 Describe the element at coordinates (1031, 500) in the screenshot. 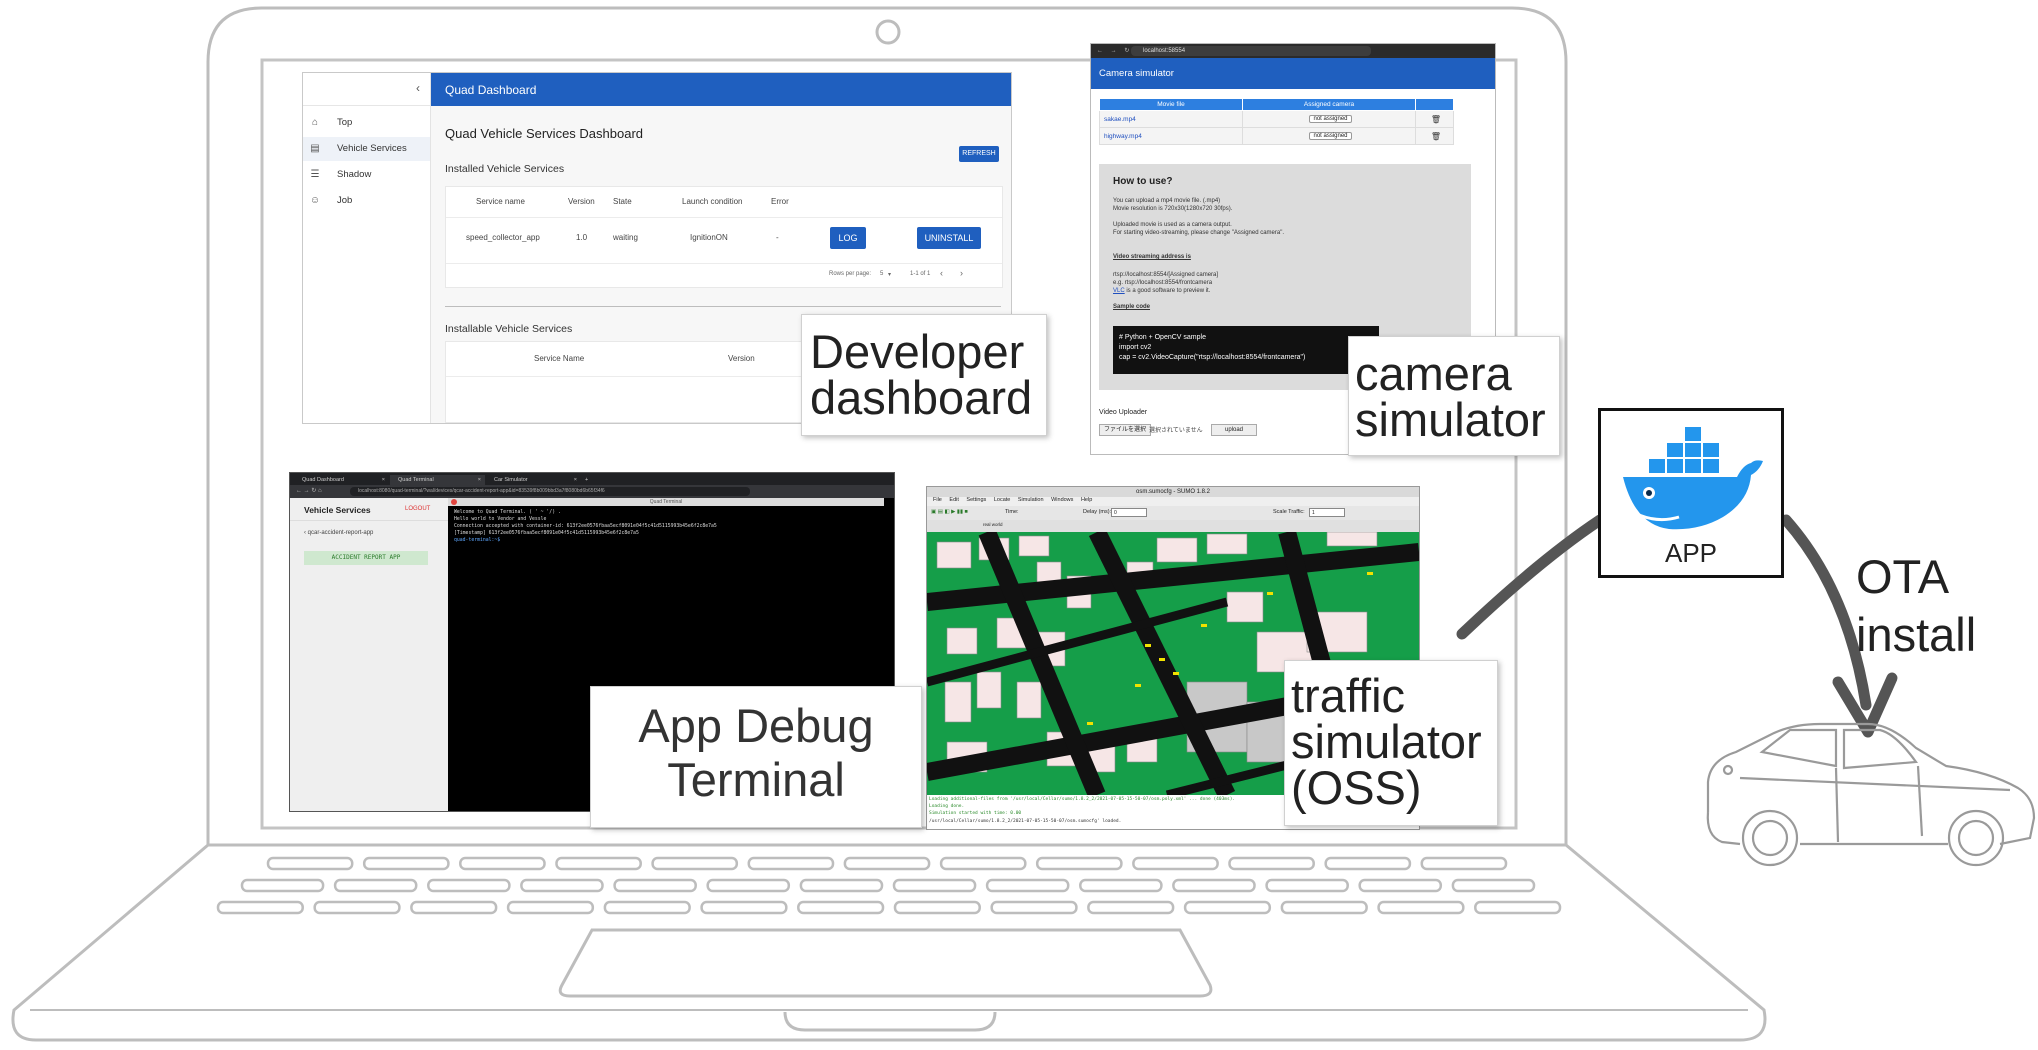

I see `menu-item-simulation: Simulation` at that location.